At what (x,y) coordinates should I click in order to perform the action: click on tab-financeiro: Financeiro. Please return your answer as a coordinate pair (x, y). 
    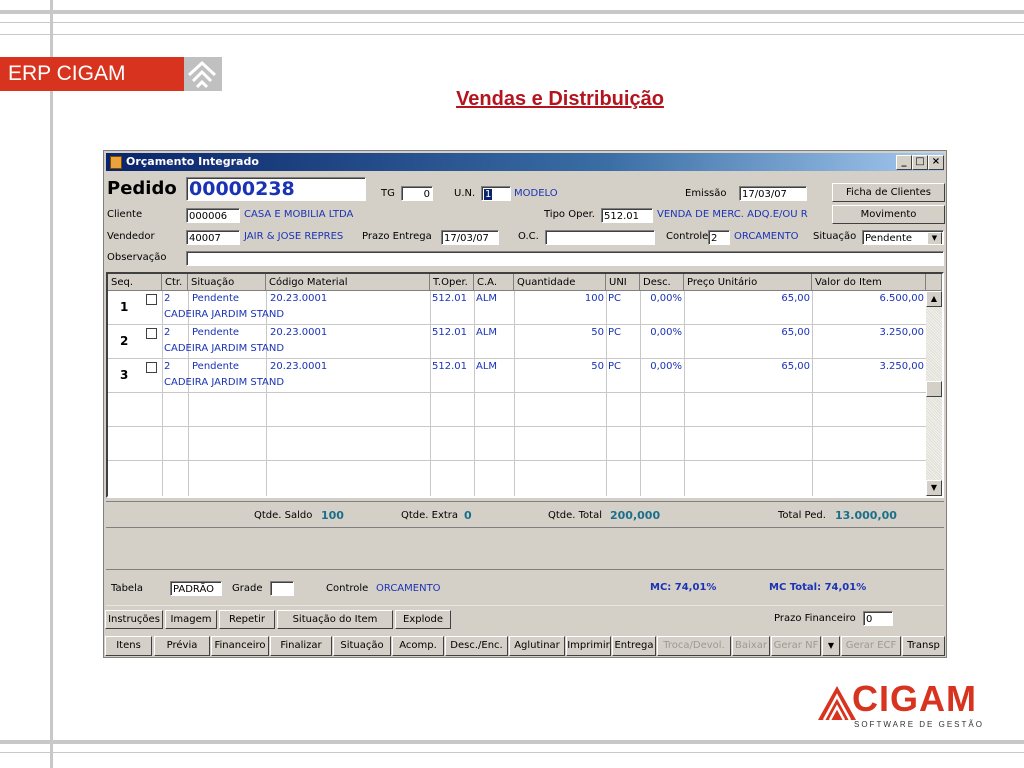
    Looking at the image, I should click on (240, 646).